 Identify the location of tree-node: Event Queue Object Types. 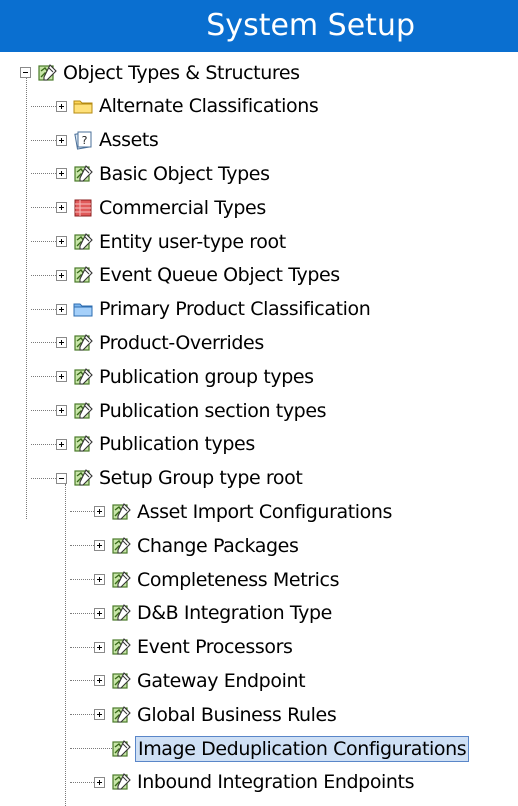
(199, 275).